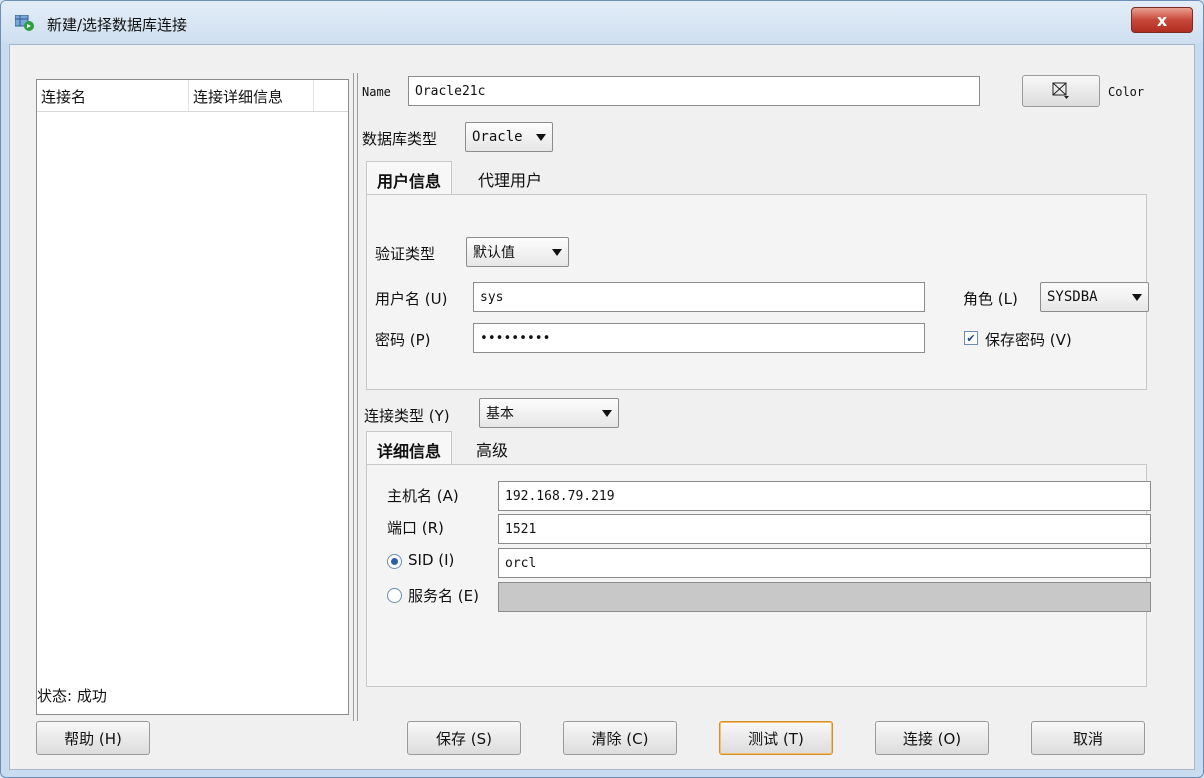 The height and width of the screenshot is (778, 1204). What do you see at coordinates (1028, 340) in the screenshot?
I see `save-password-label: 保存密码 (V)` at bounding box center [1028, 340].